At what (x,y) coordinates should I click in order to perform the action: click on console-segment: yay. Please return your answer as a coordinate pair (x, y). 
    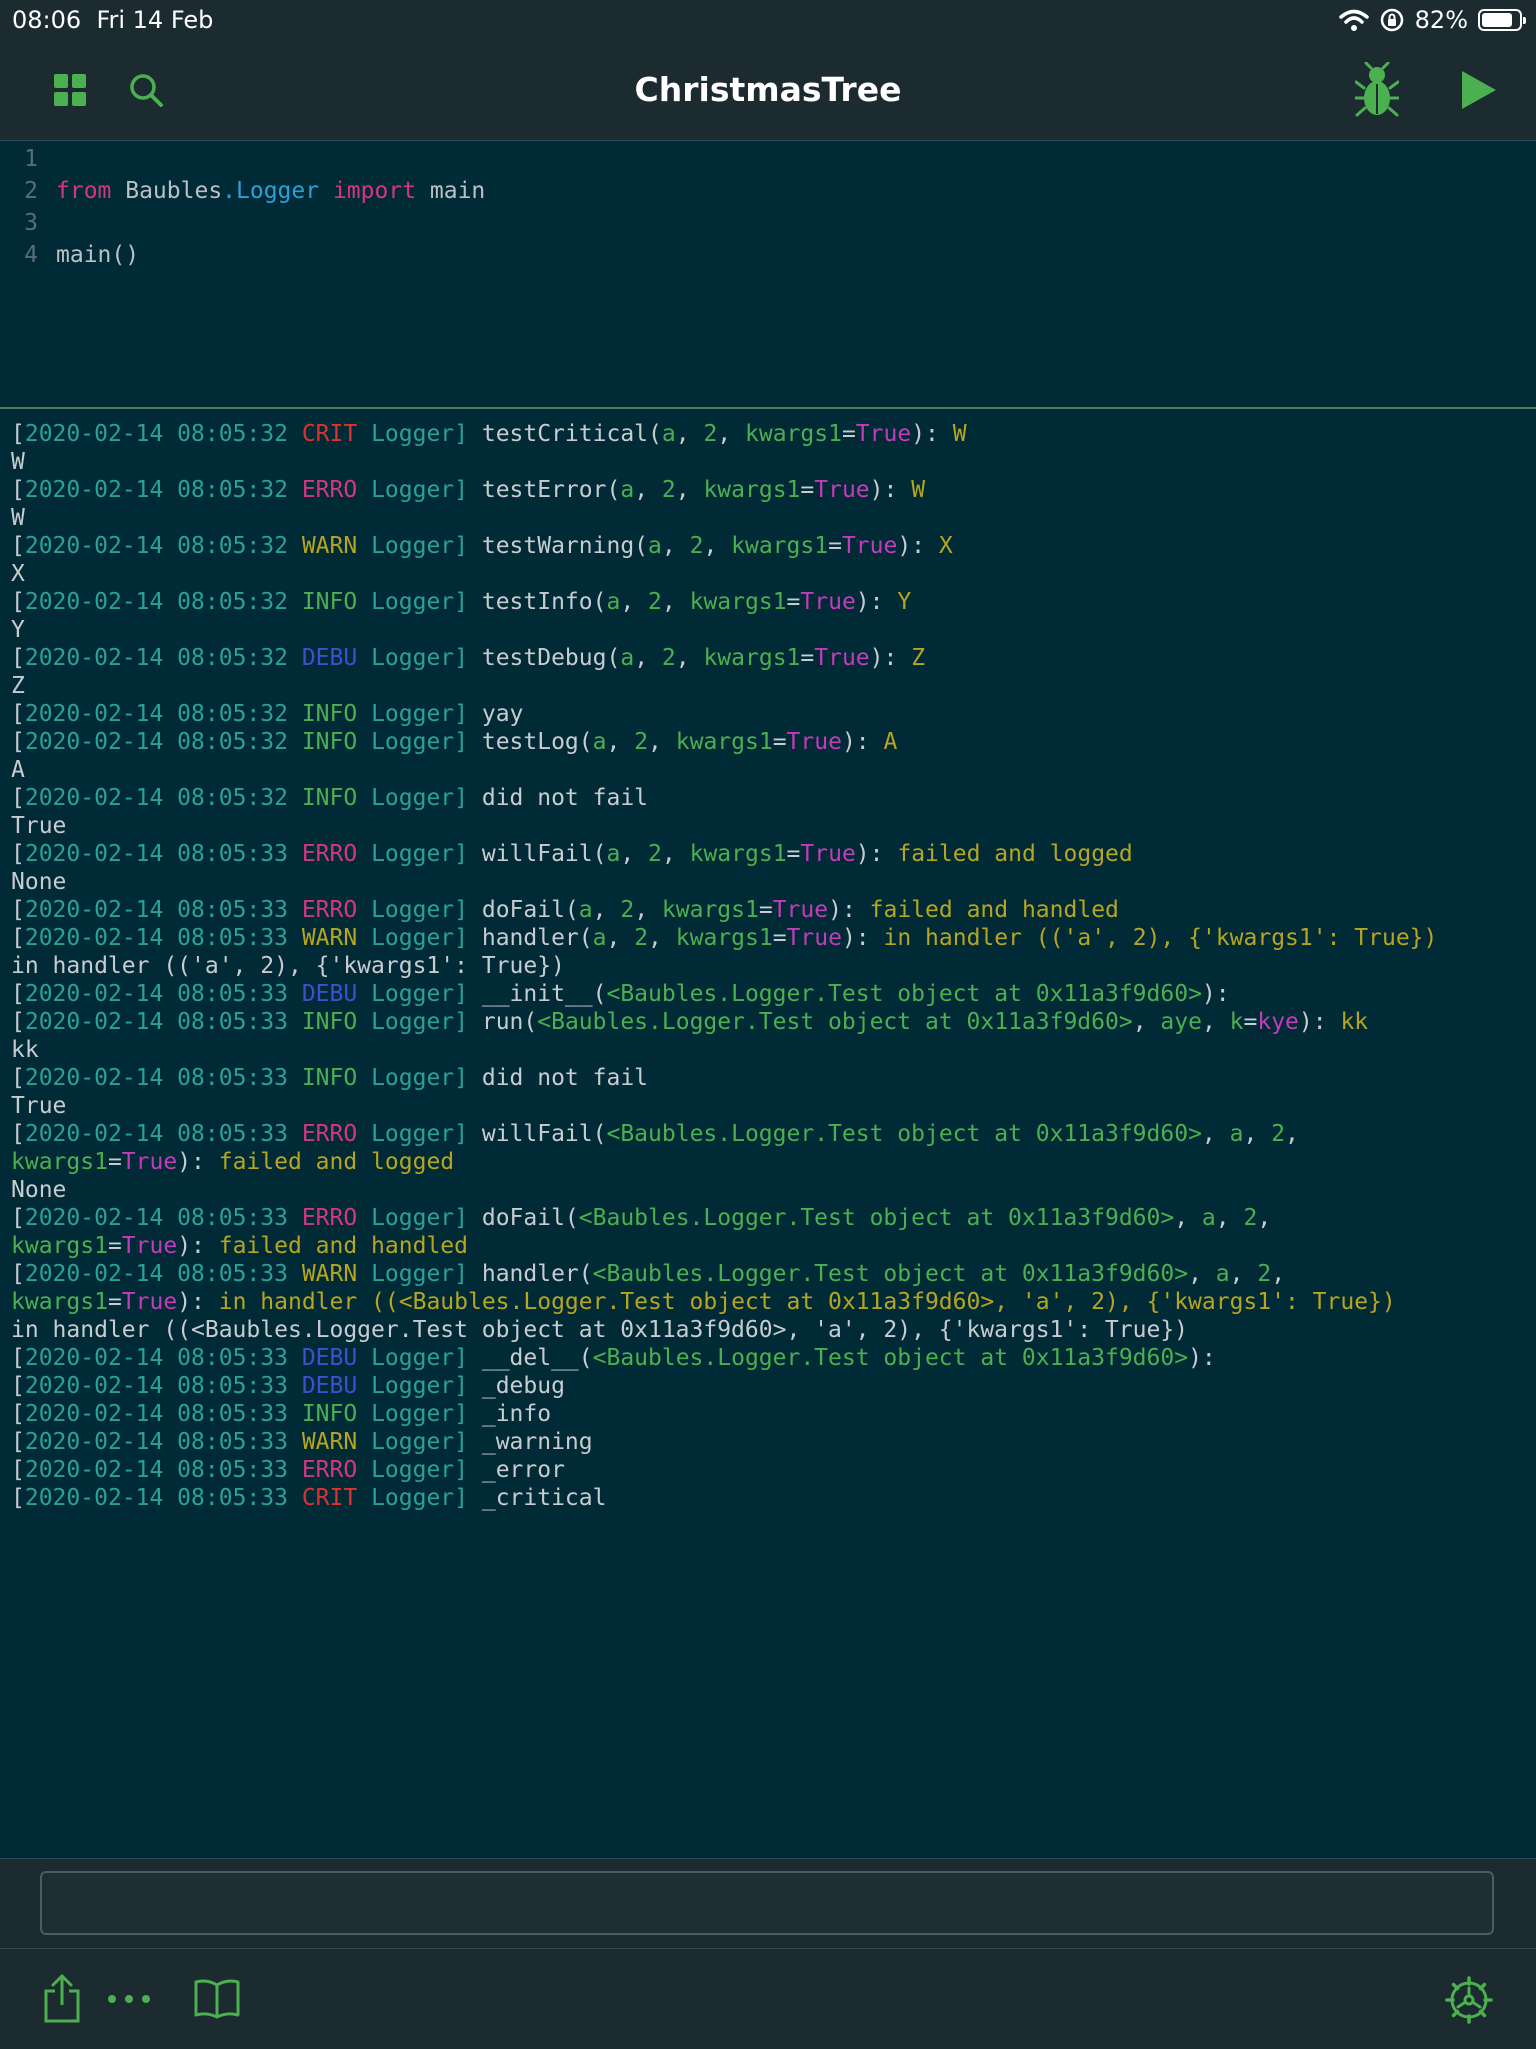
    Looking at the image, I should click on (496, 714).